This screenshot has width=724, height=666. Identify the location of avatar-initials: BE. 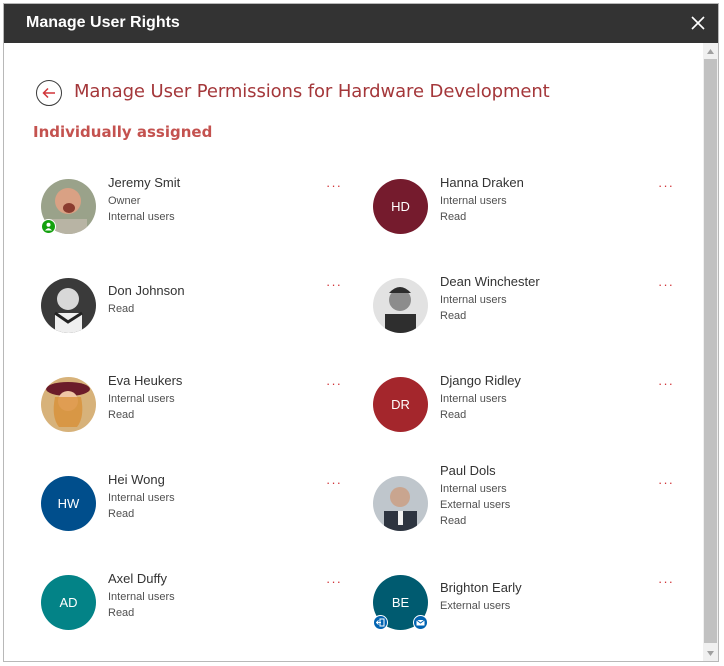
(400, 602).